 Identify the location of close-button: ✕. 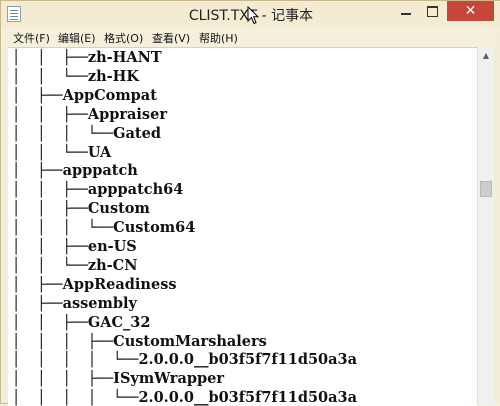
(470, 11).